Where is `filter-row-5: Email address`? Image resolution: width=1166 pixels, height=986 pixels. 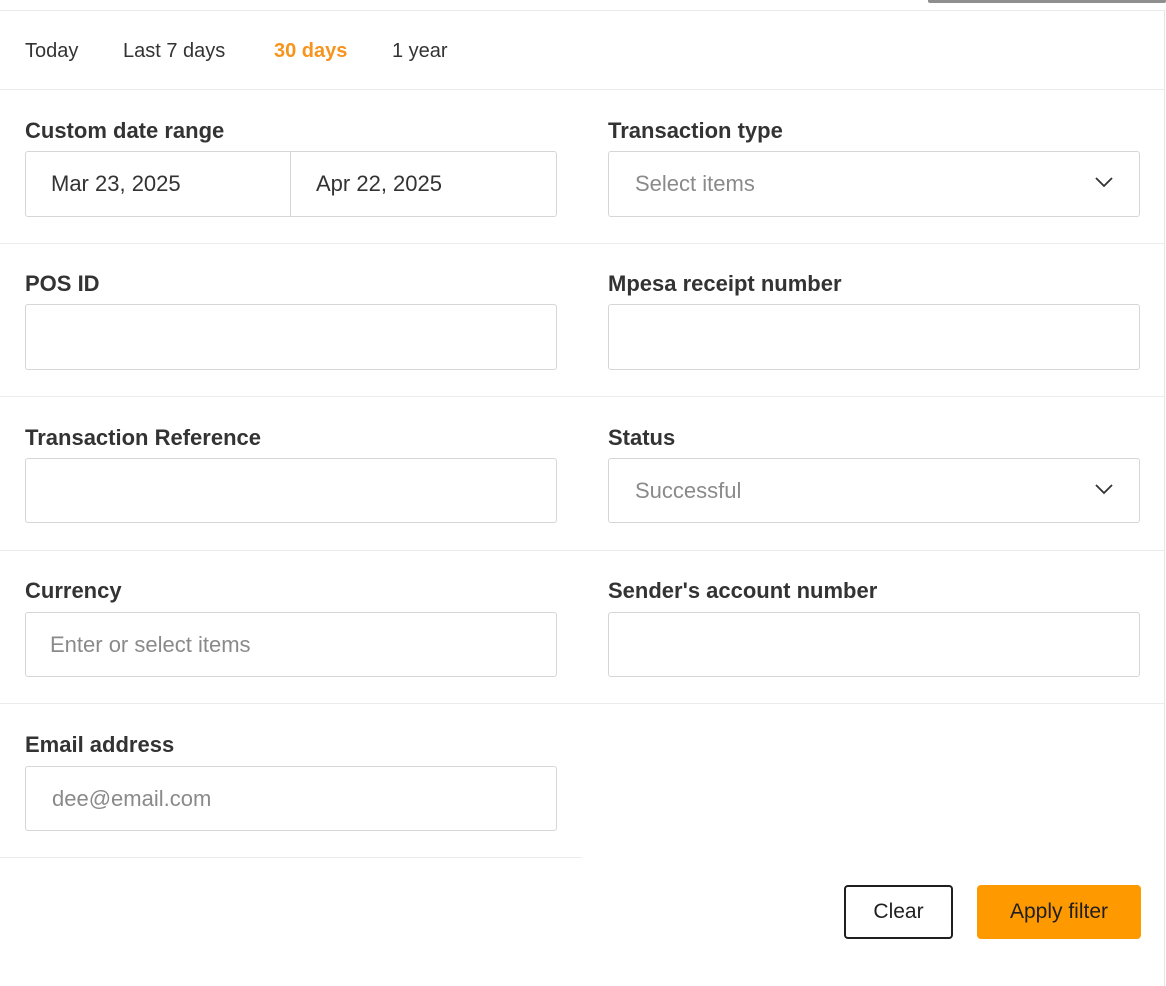 filter-row-5: Email address is located at coordinates (291, 781).